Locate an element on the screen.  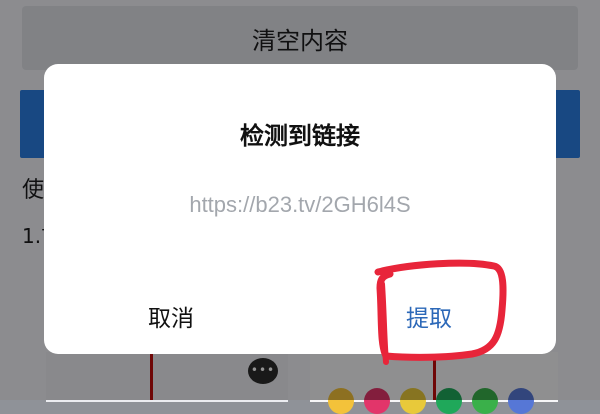
extract-button: 提取 is located at coordinates (429, 316).